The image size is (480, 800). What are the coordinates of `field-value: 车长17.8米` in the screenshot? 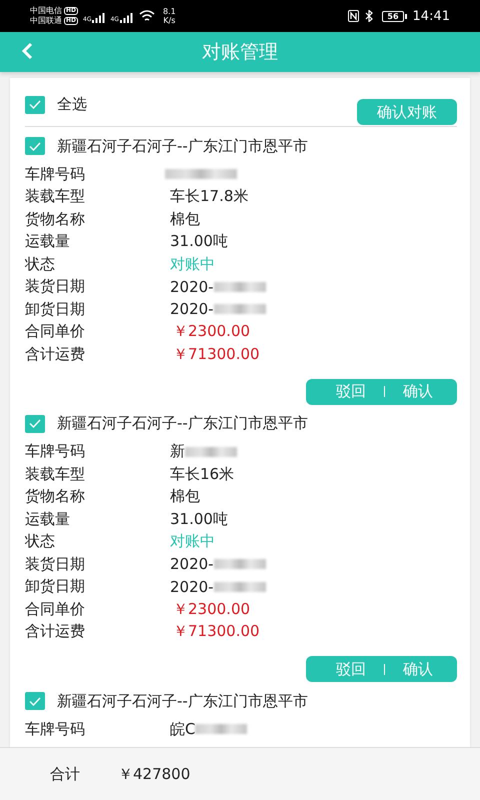 It's located at (209, 196).